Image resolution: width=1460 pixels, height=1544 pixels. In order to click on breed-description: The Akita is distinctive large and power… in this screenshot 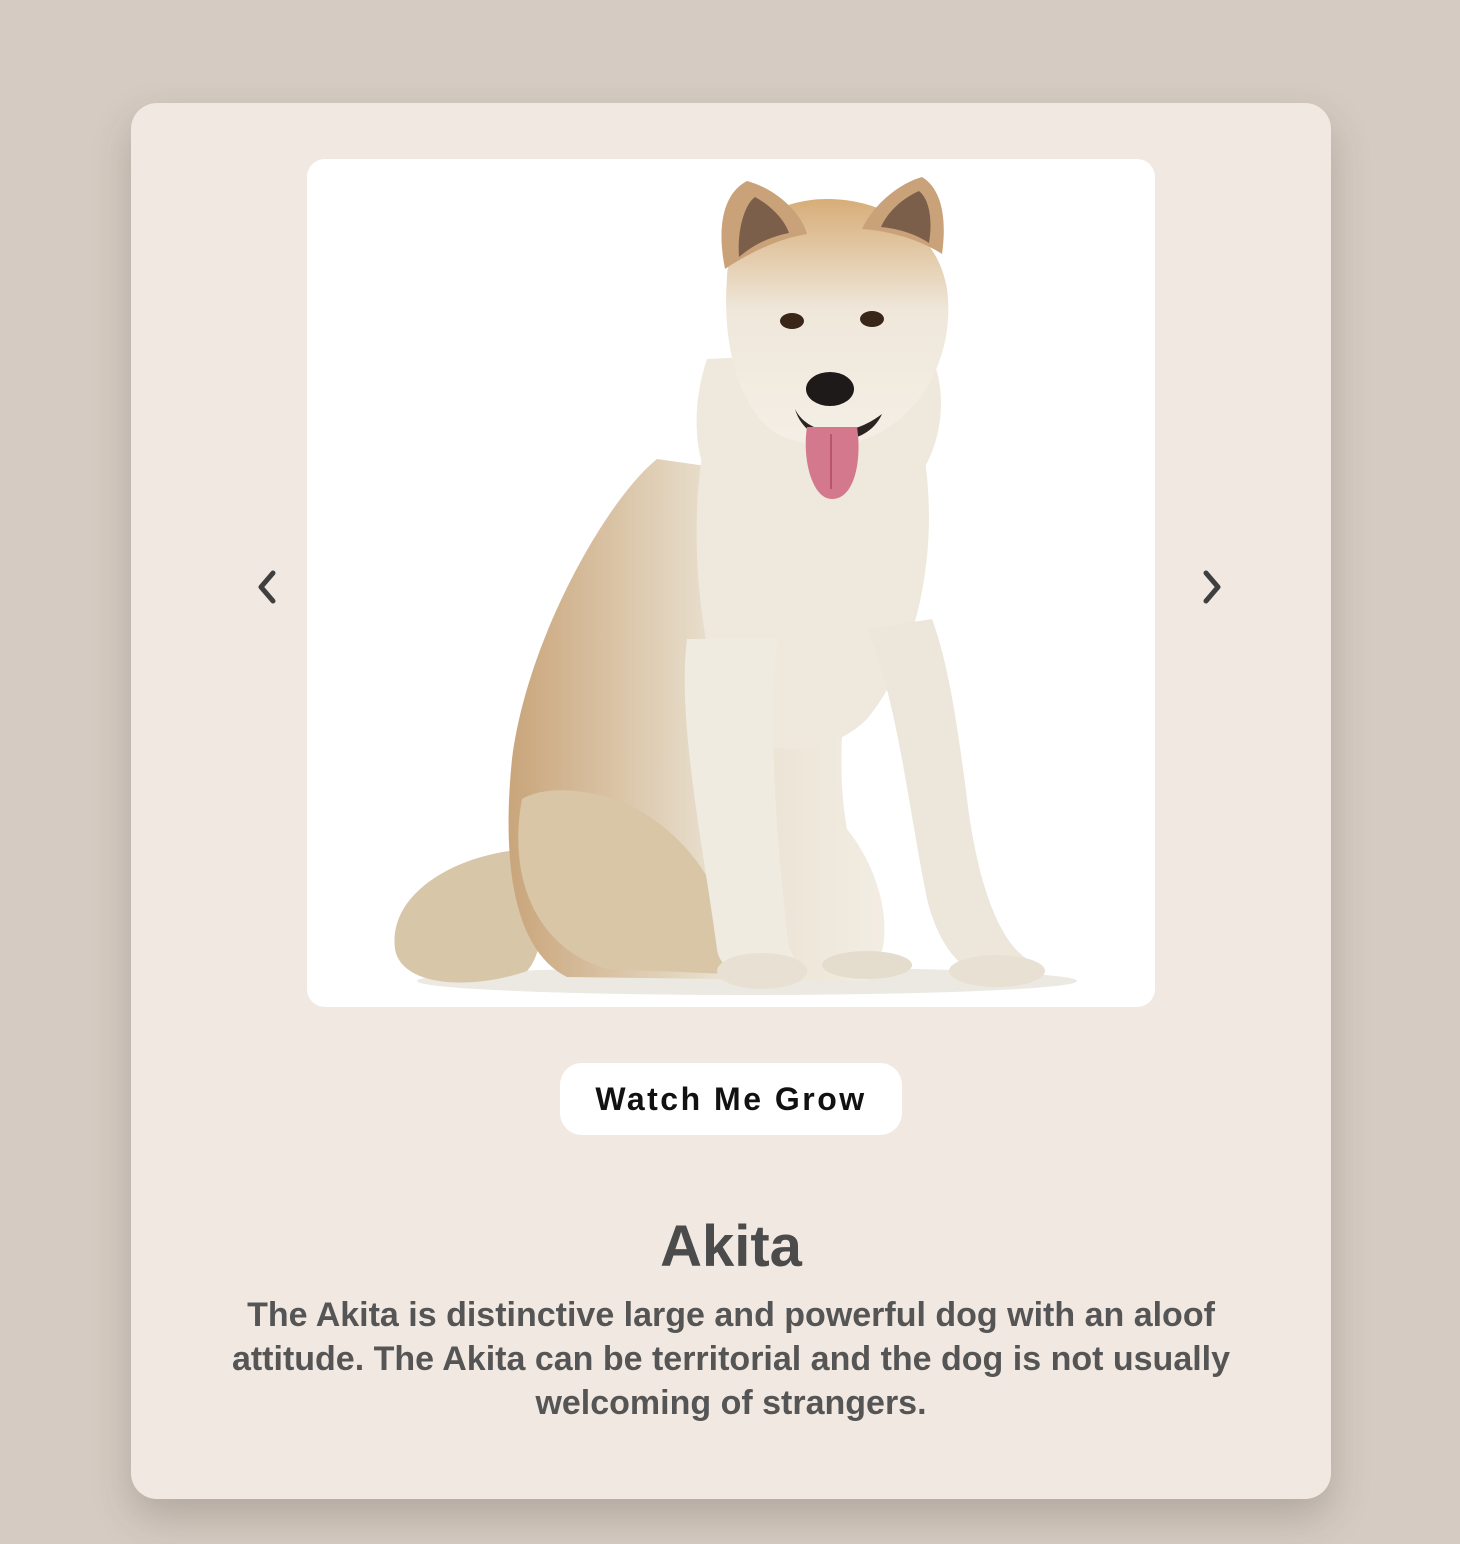, I will do `click(731, 1359)`.